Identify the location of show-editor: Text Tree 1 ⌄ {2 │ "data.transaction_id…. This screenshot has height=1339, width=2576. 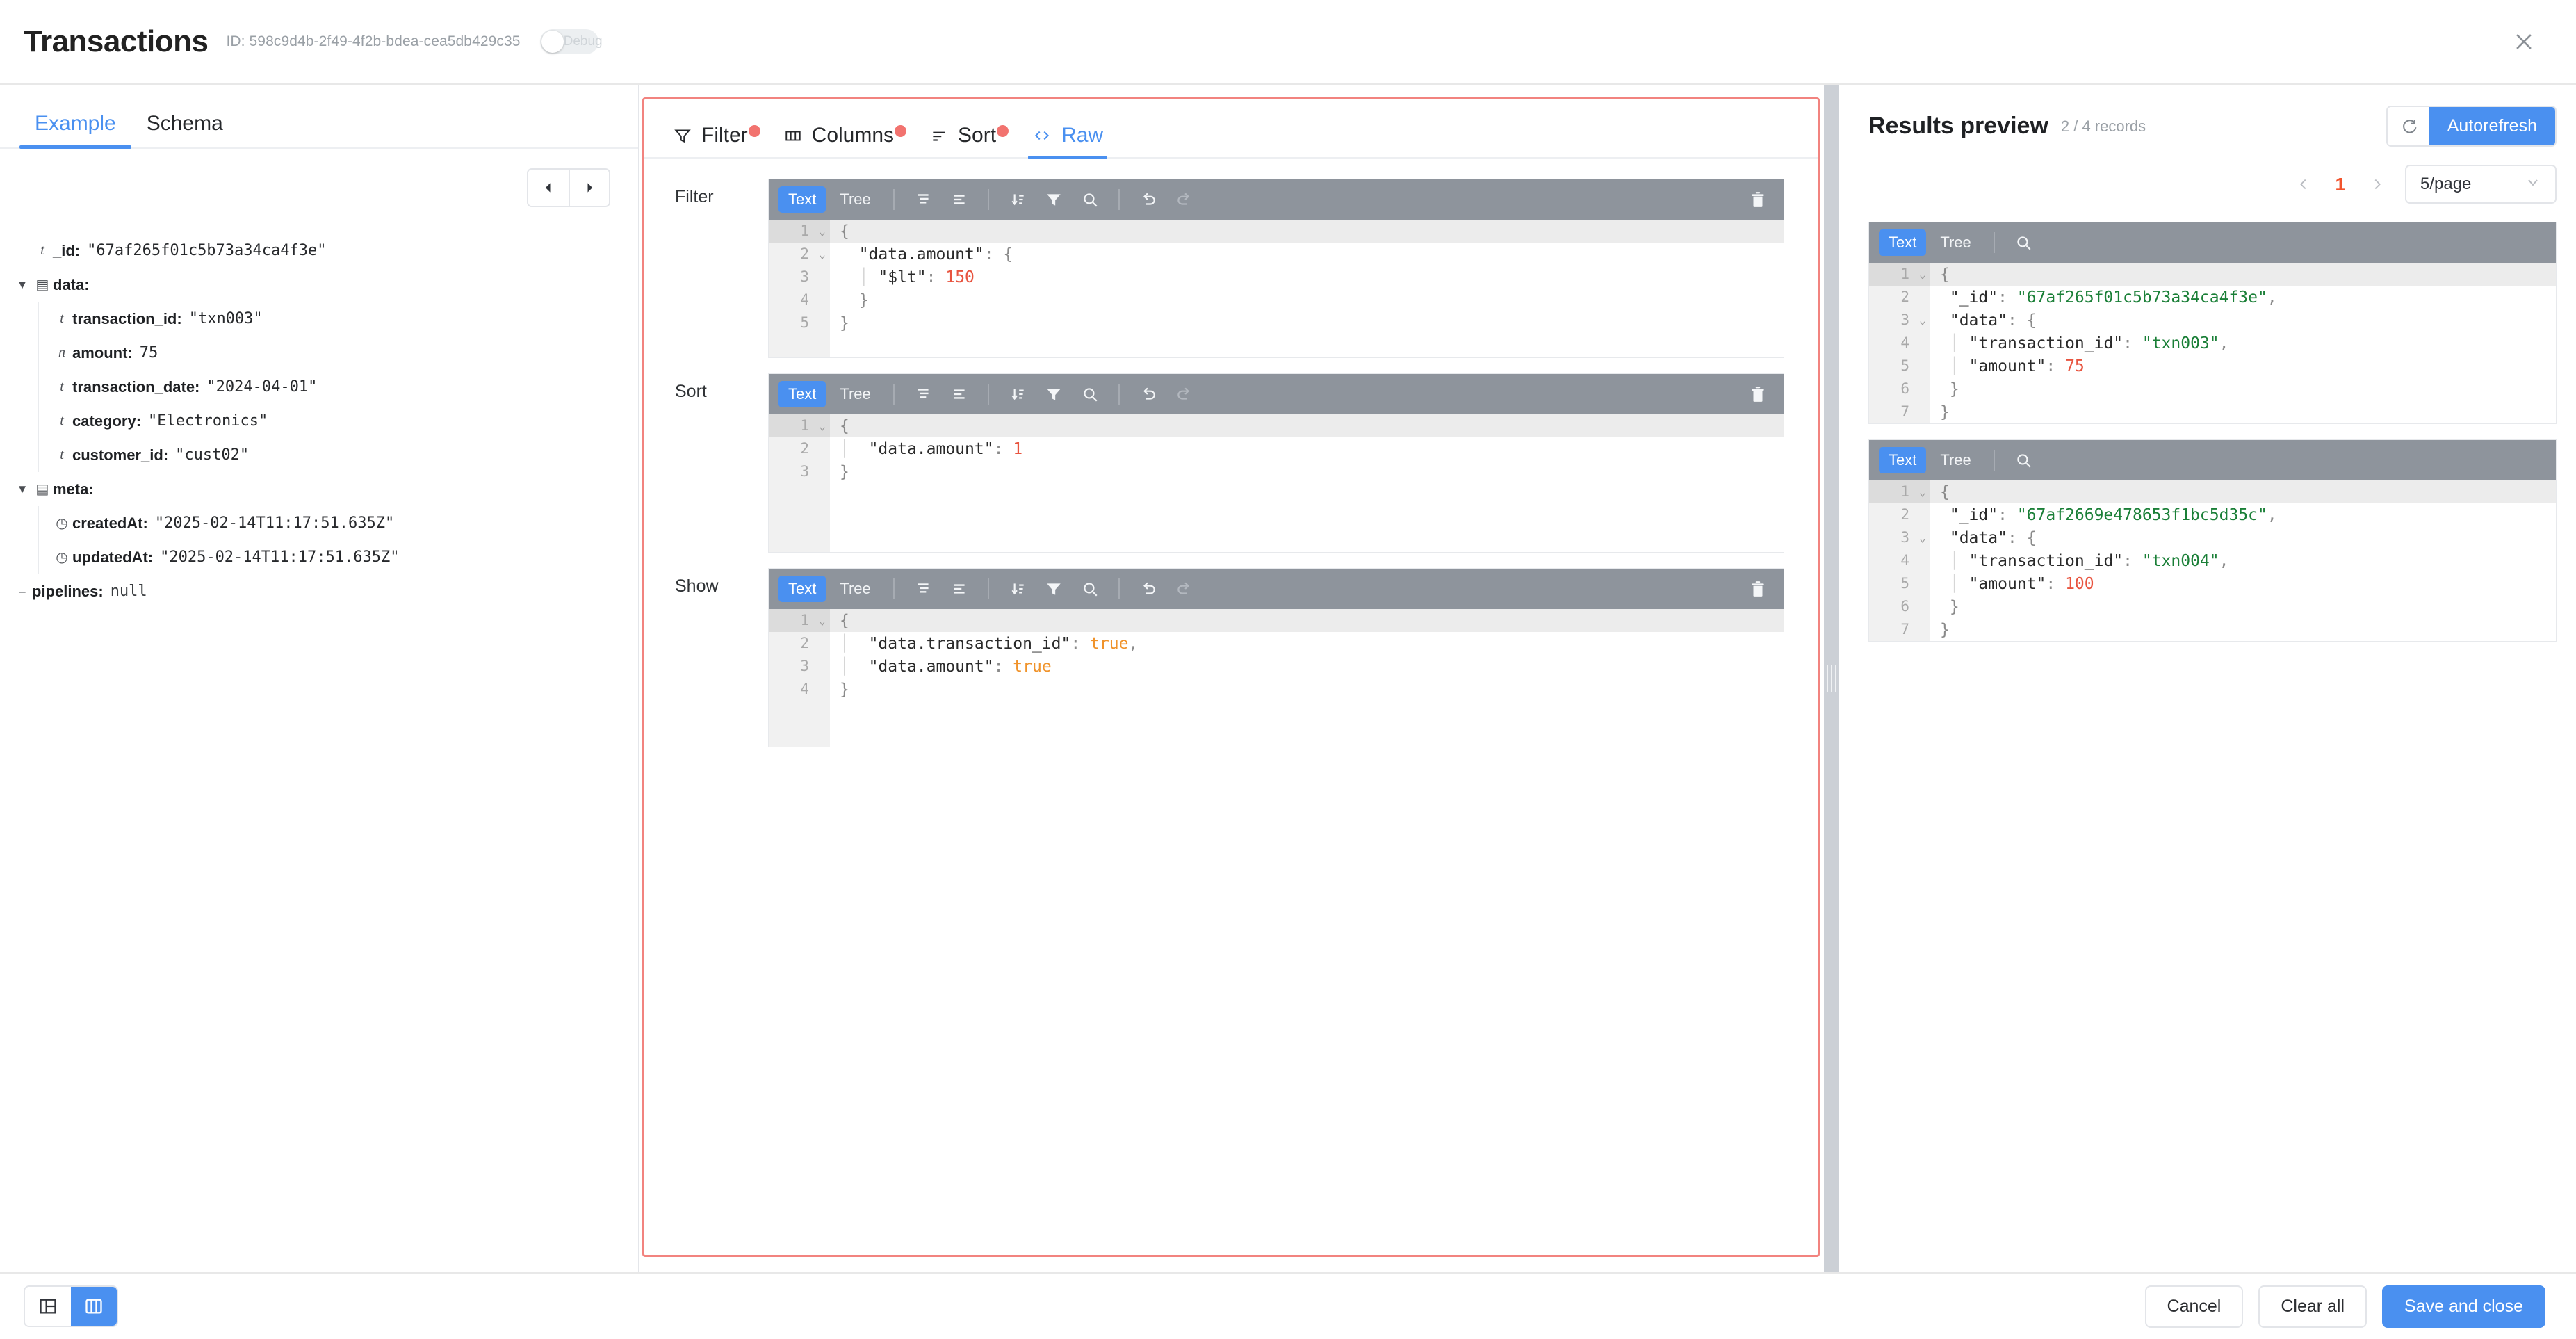
(1276, 657).